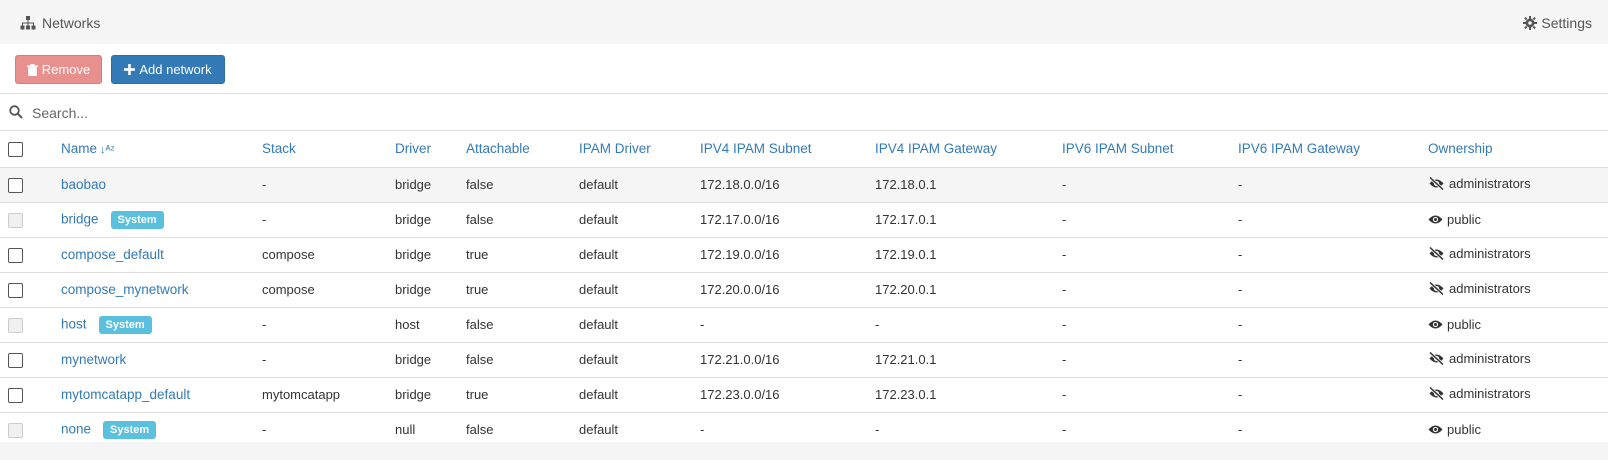 Image resolution: width=1608 pixels, height=460 pixels. What do you see at coordinates (1518, 324) in the screenshot?
I see `ownership-cell: public` at bounding box center [1518, 324].